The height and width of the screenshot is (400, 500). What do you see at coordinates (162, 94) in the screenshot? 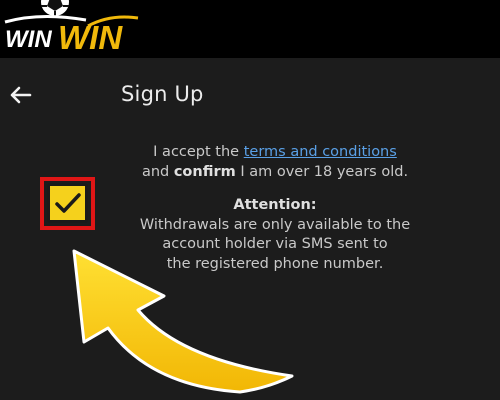
I see `page-title: Sign Up` at bounding box center [162, 94].